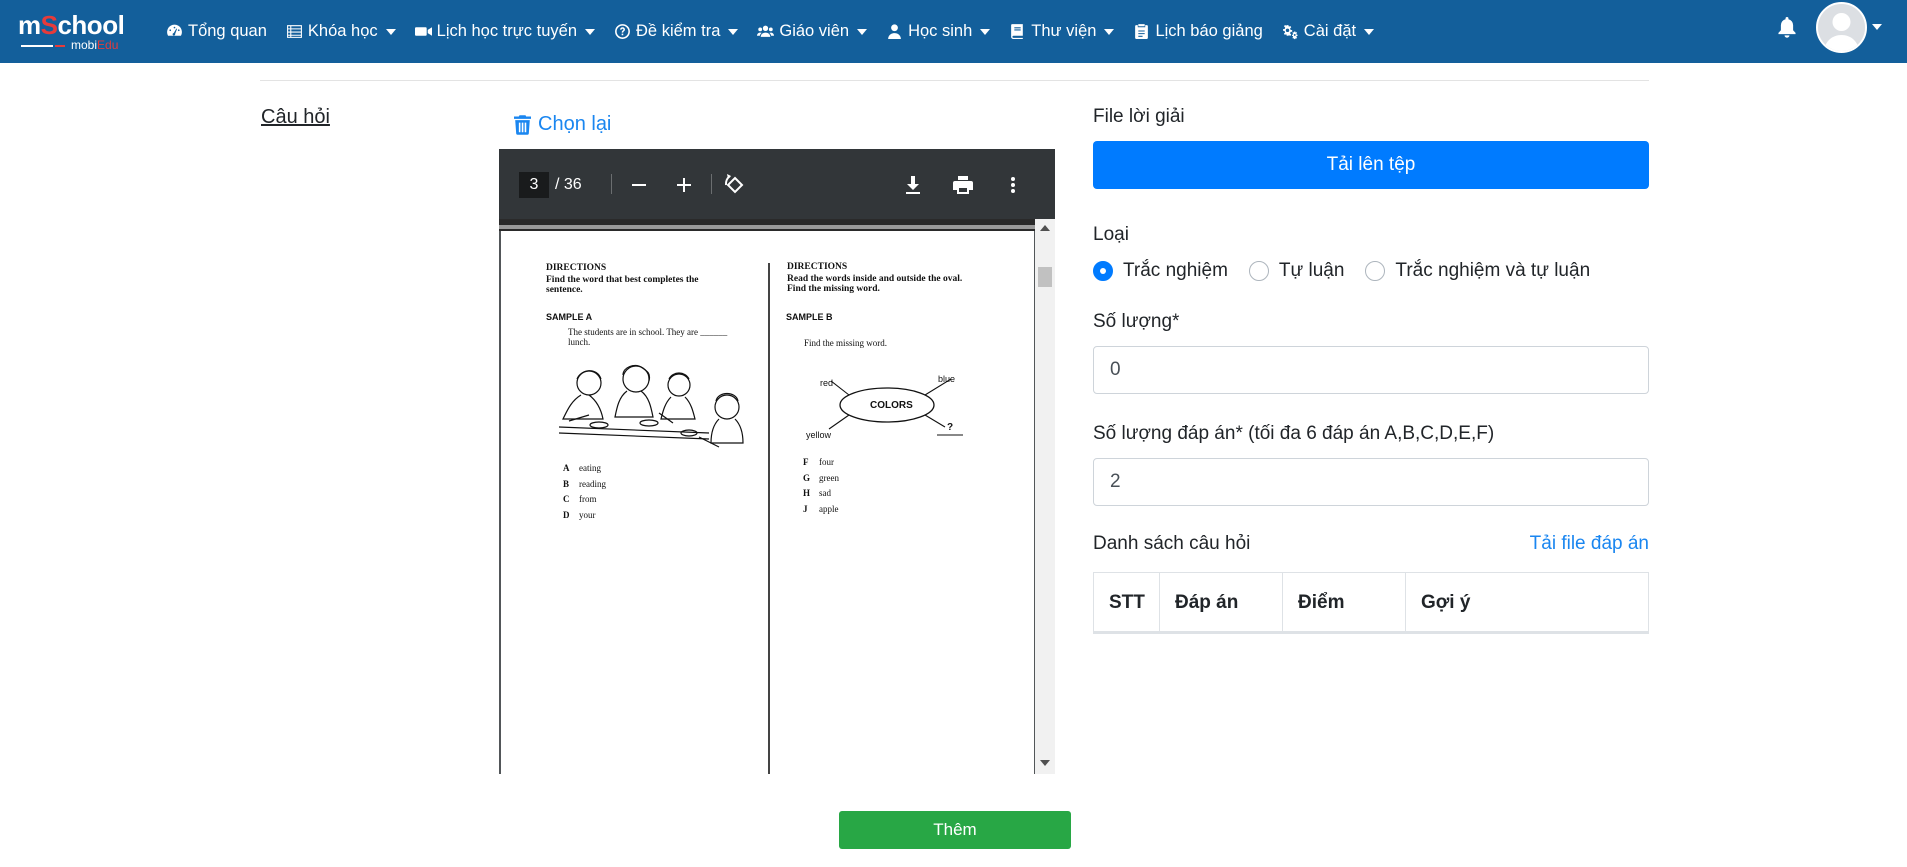 This screenshot has width=1907, height=867. Describe the element at coordinates (576, 268) in the screenshot. I see `doc-left-heading: DIRECTIONS` at that location.